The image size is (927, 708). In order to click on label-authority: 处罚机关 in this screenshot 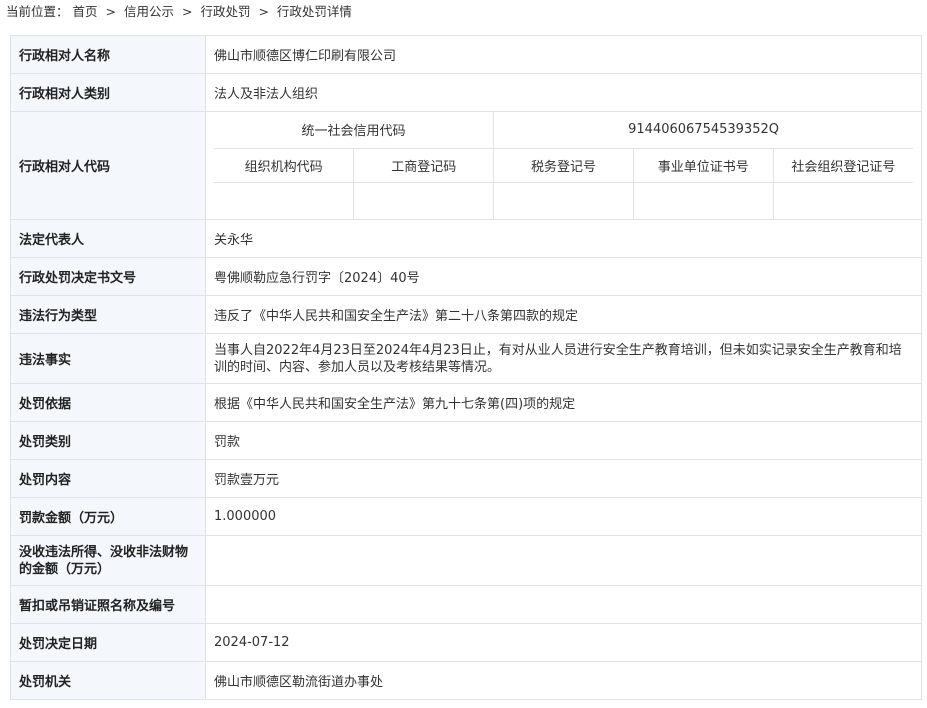, I will do `click(108, 680)`.